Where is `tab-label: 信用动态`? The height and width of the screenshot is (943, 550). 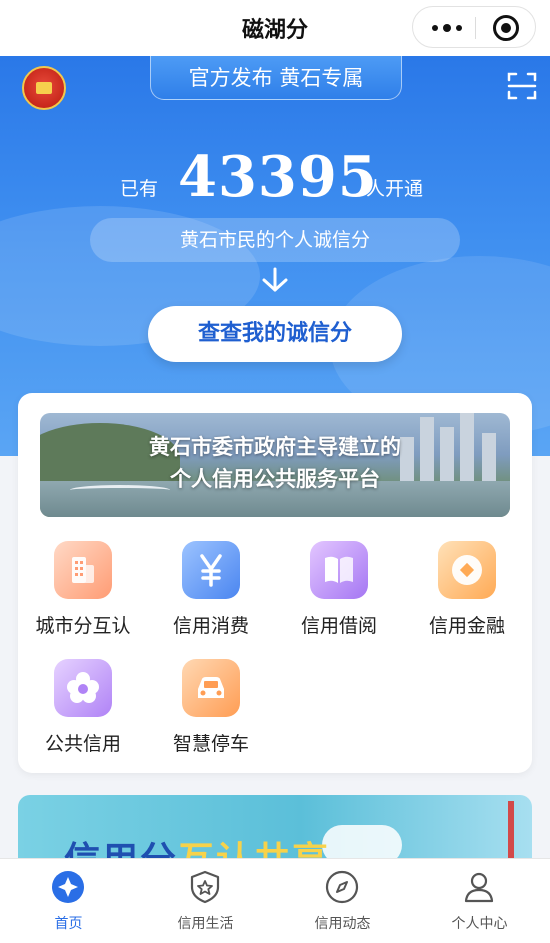
tab-label: 信用动态 is located at coordinates (342, 924).